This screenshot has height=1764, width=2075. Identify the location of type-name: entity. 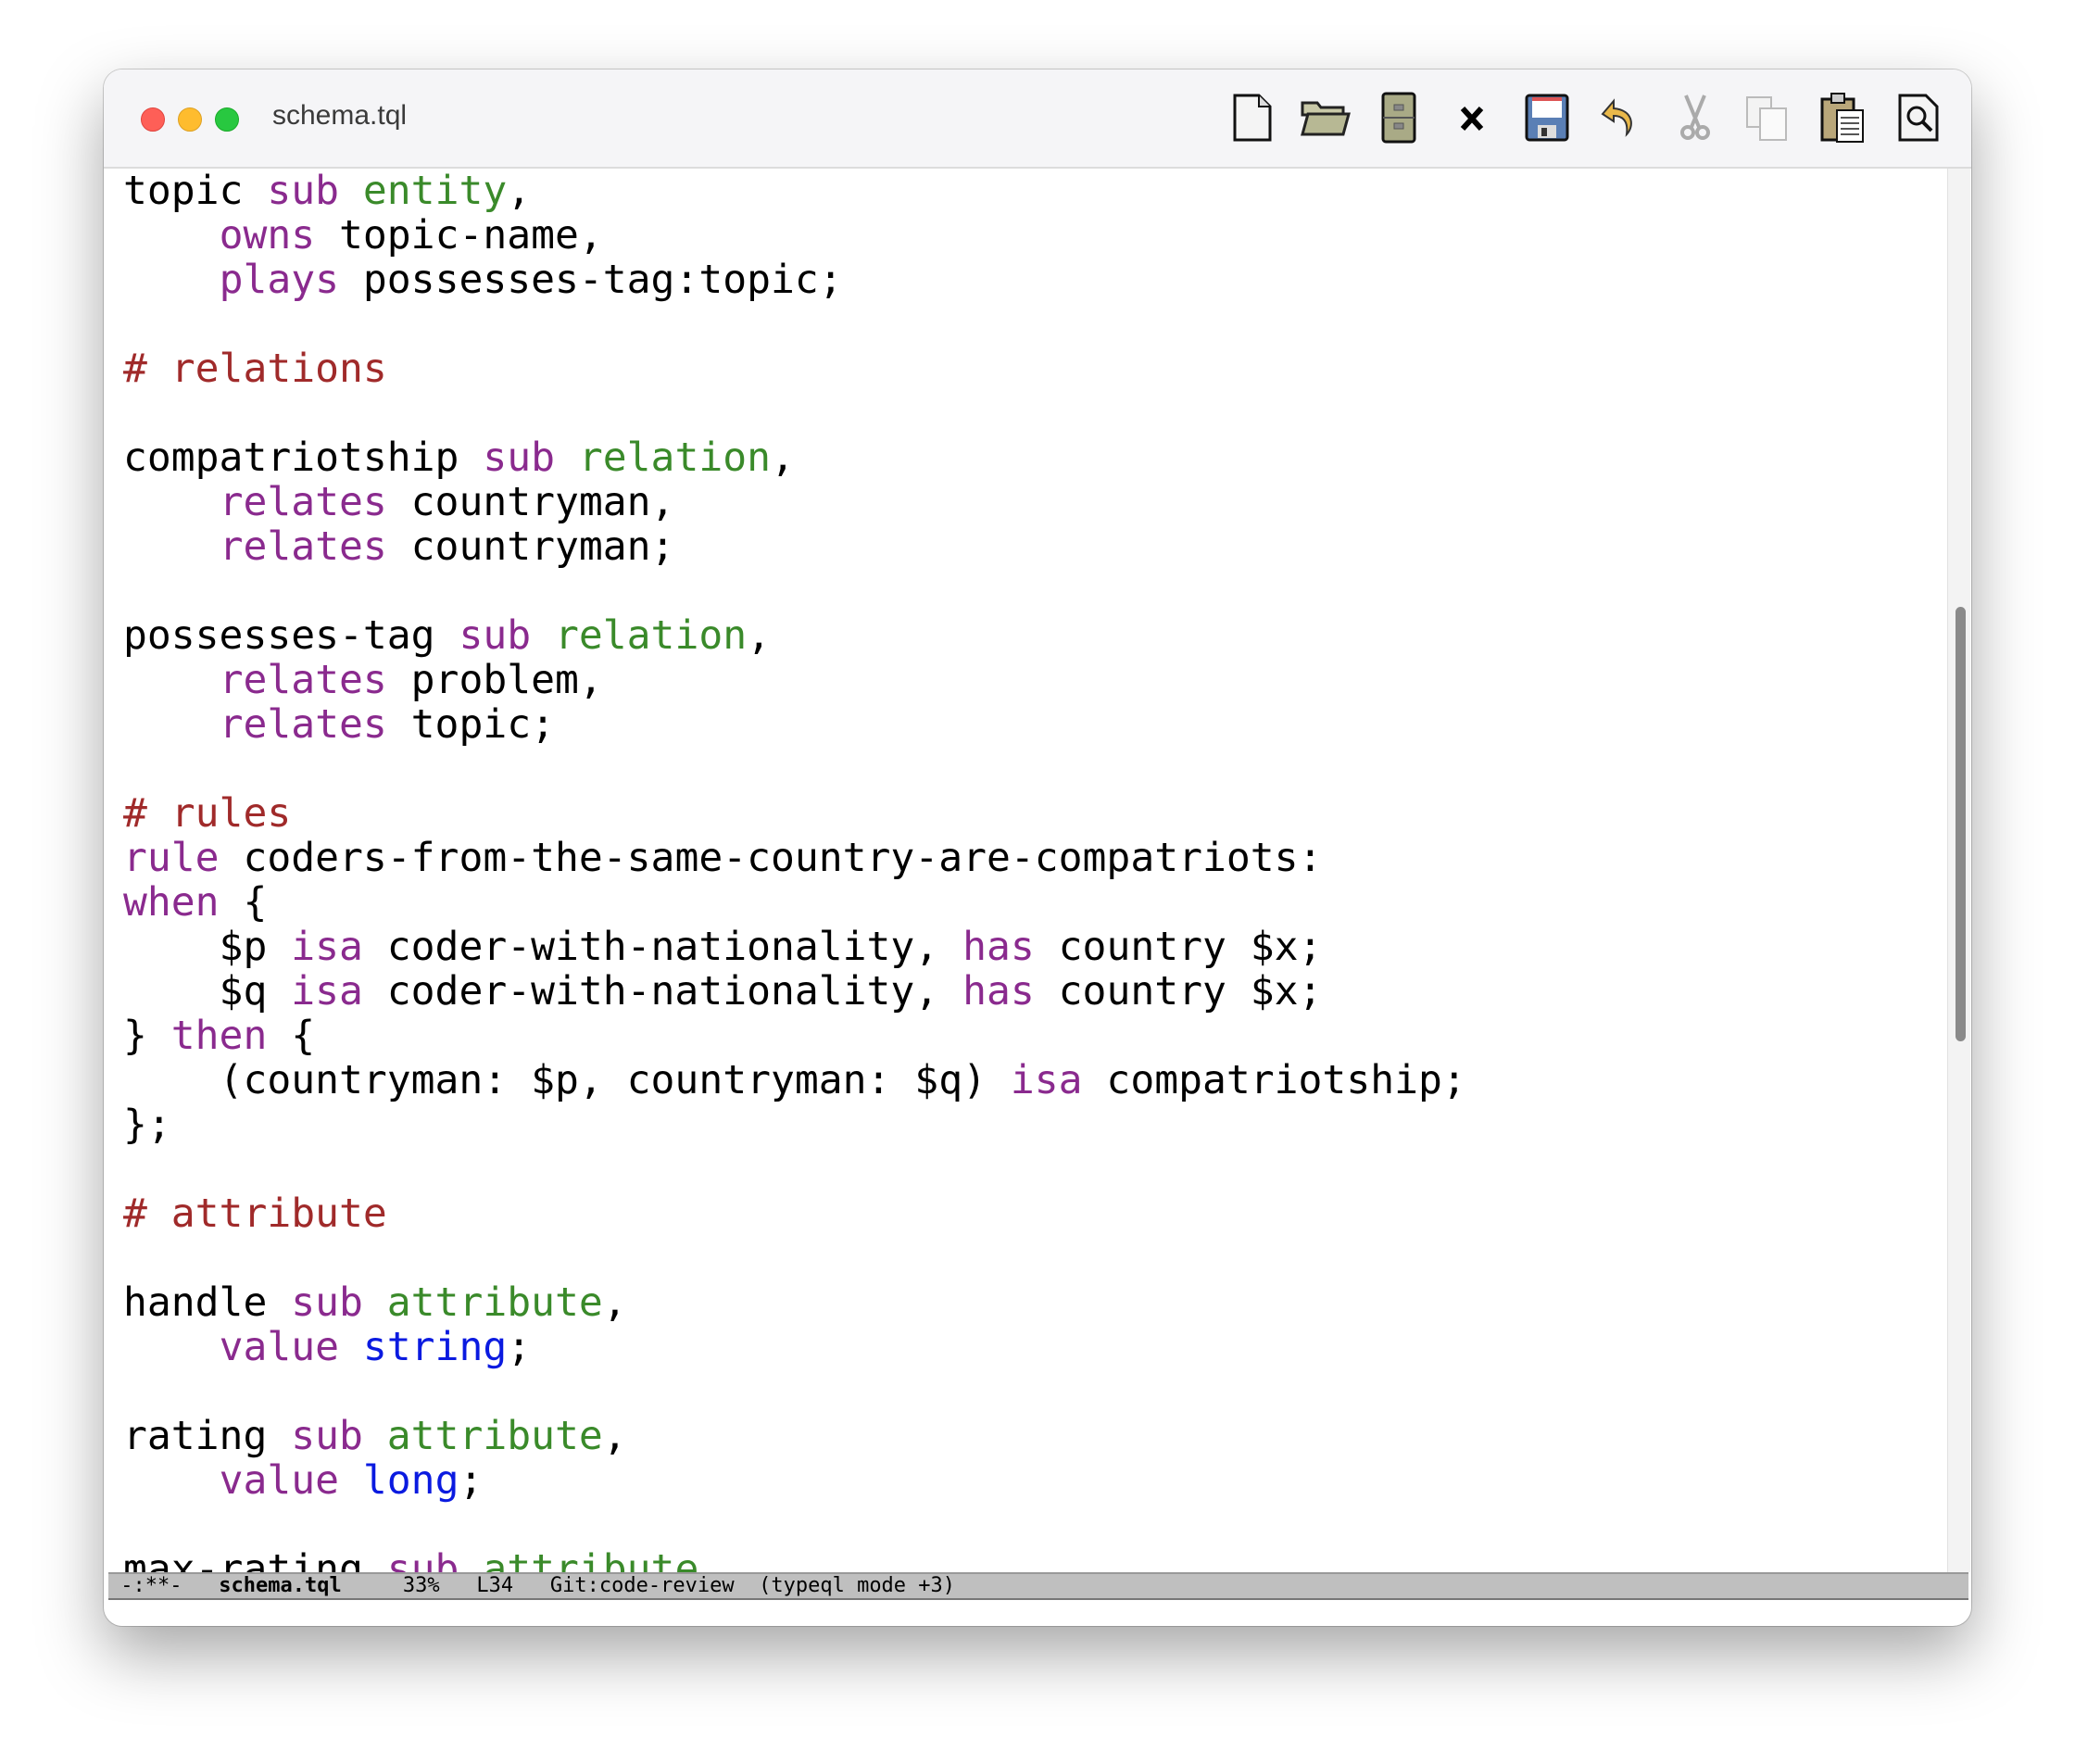
(435, 191).